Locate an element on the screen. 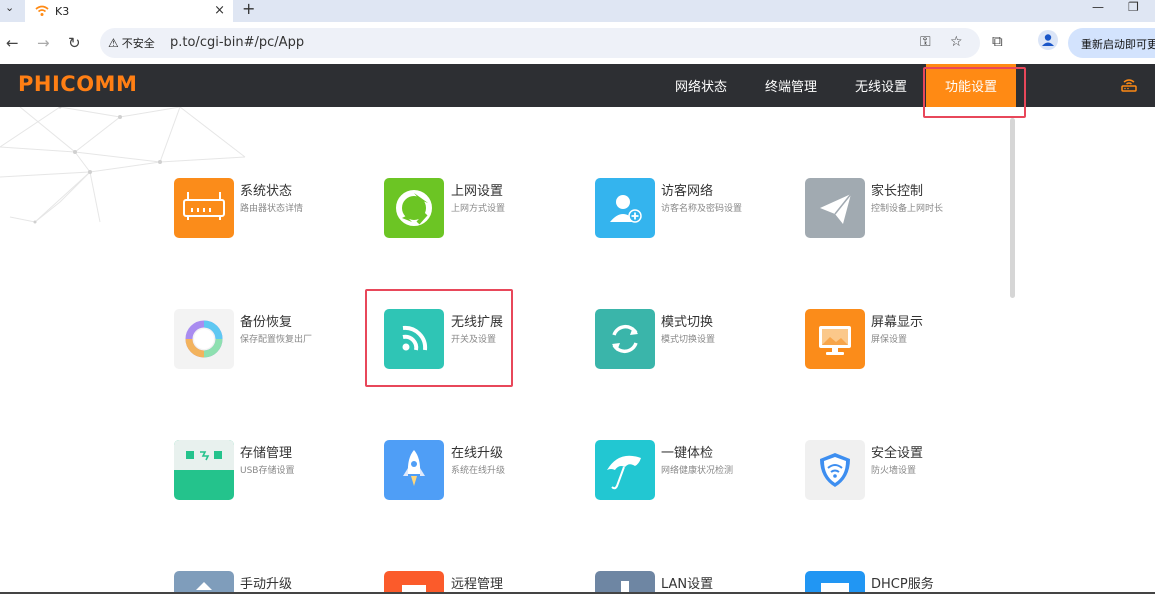  security-label: 不安全 is located at coordinates (138, 43).